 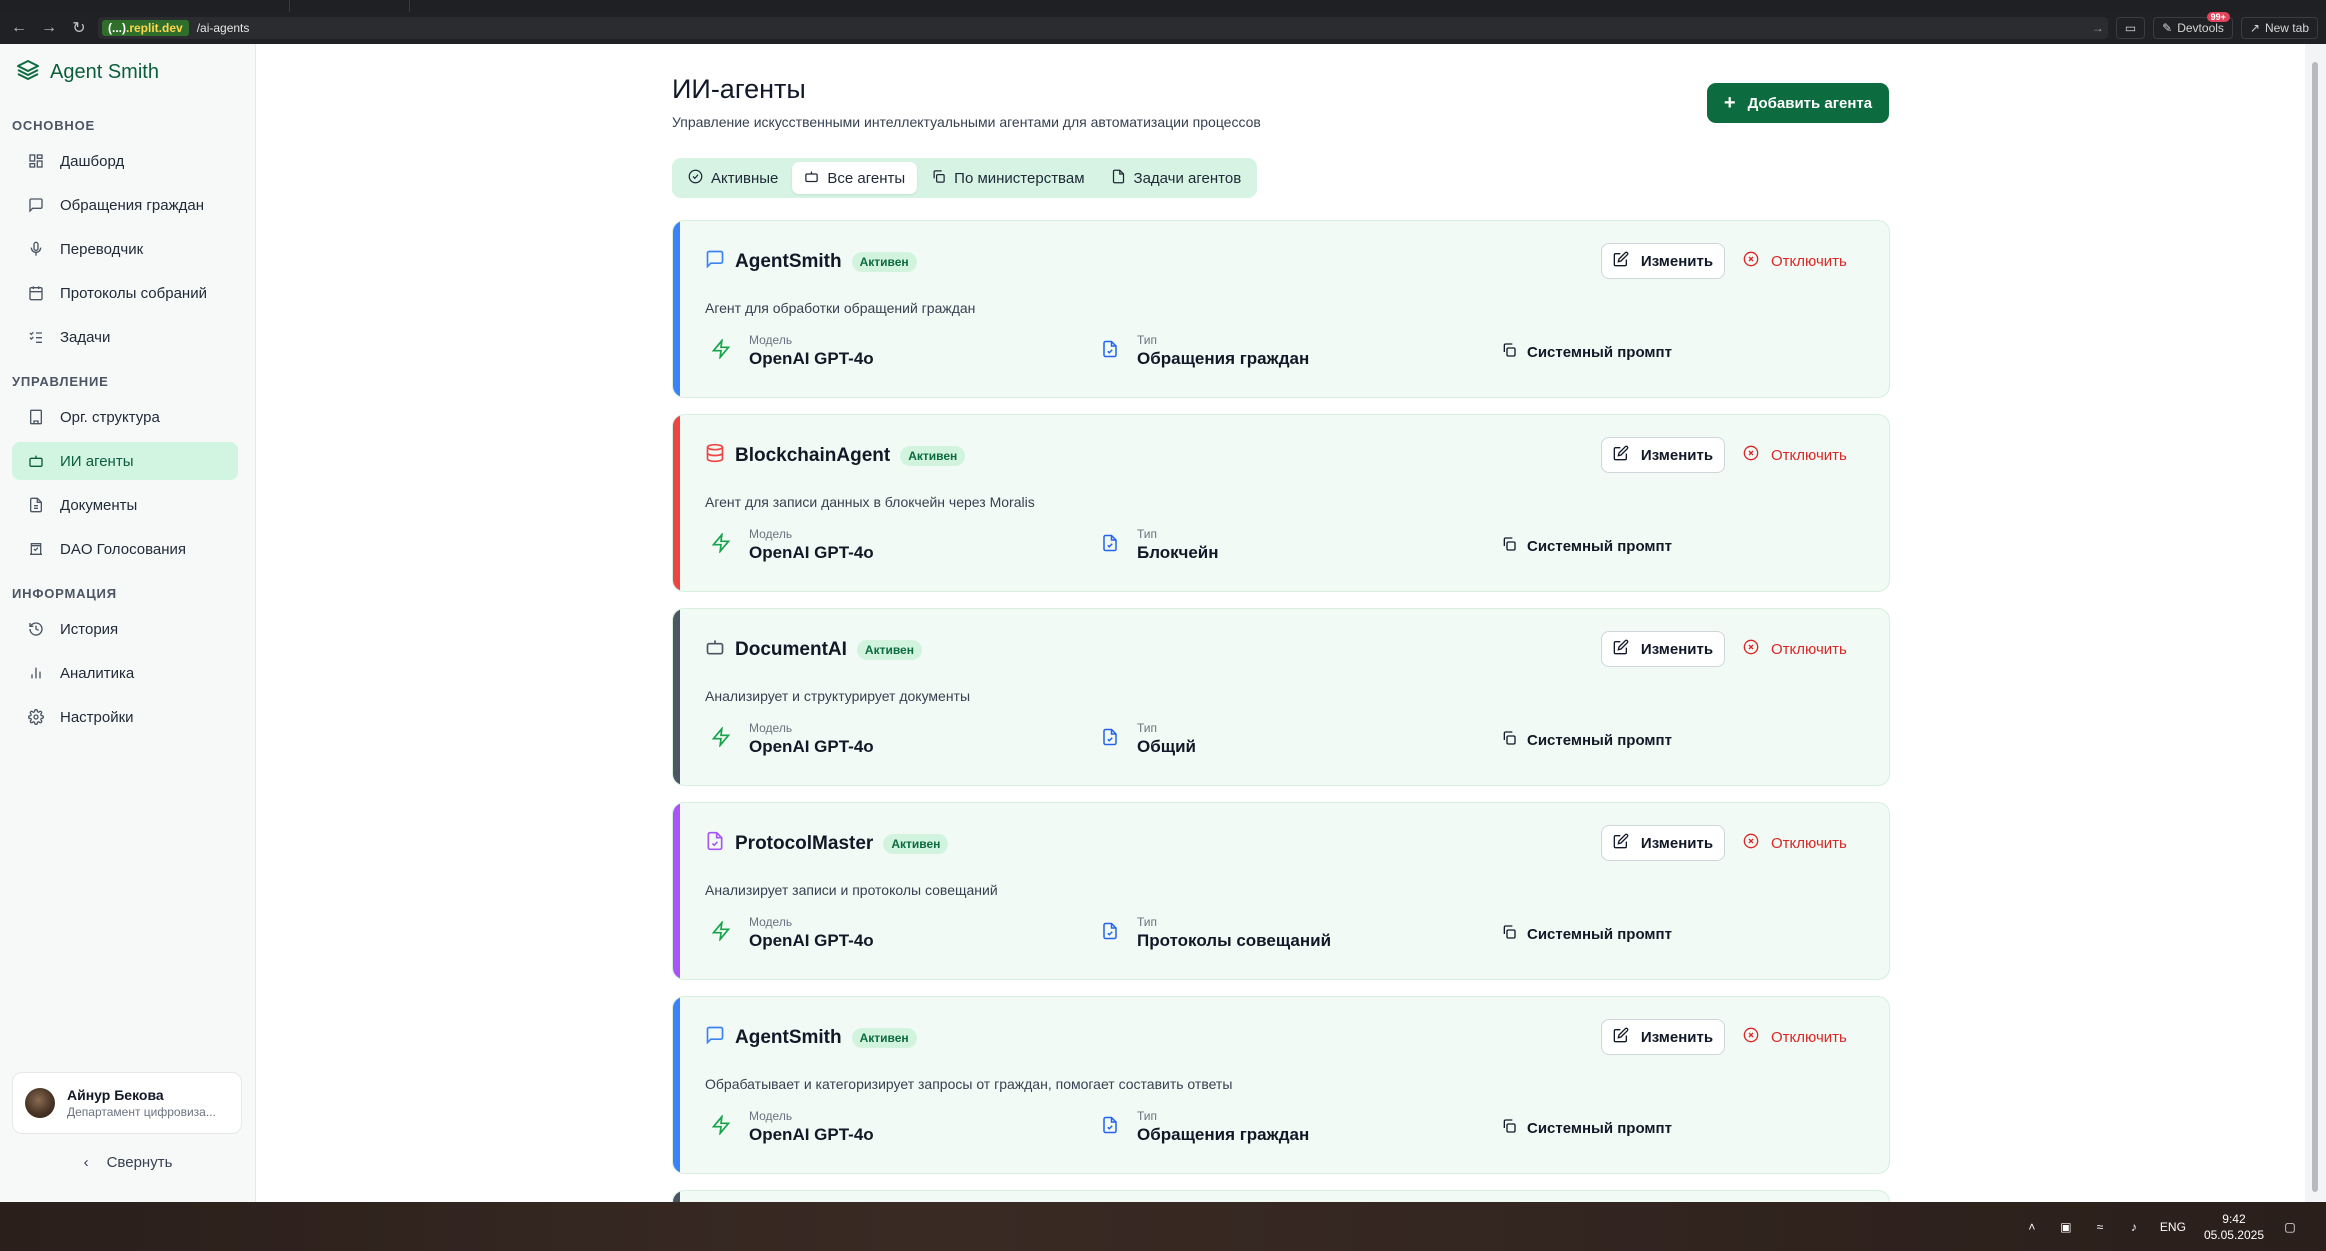 I want to click on sidebar-item-label: Орг. структура, so click(x=110, y=417).